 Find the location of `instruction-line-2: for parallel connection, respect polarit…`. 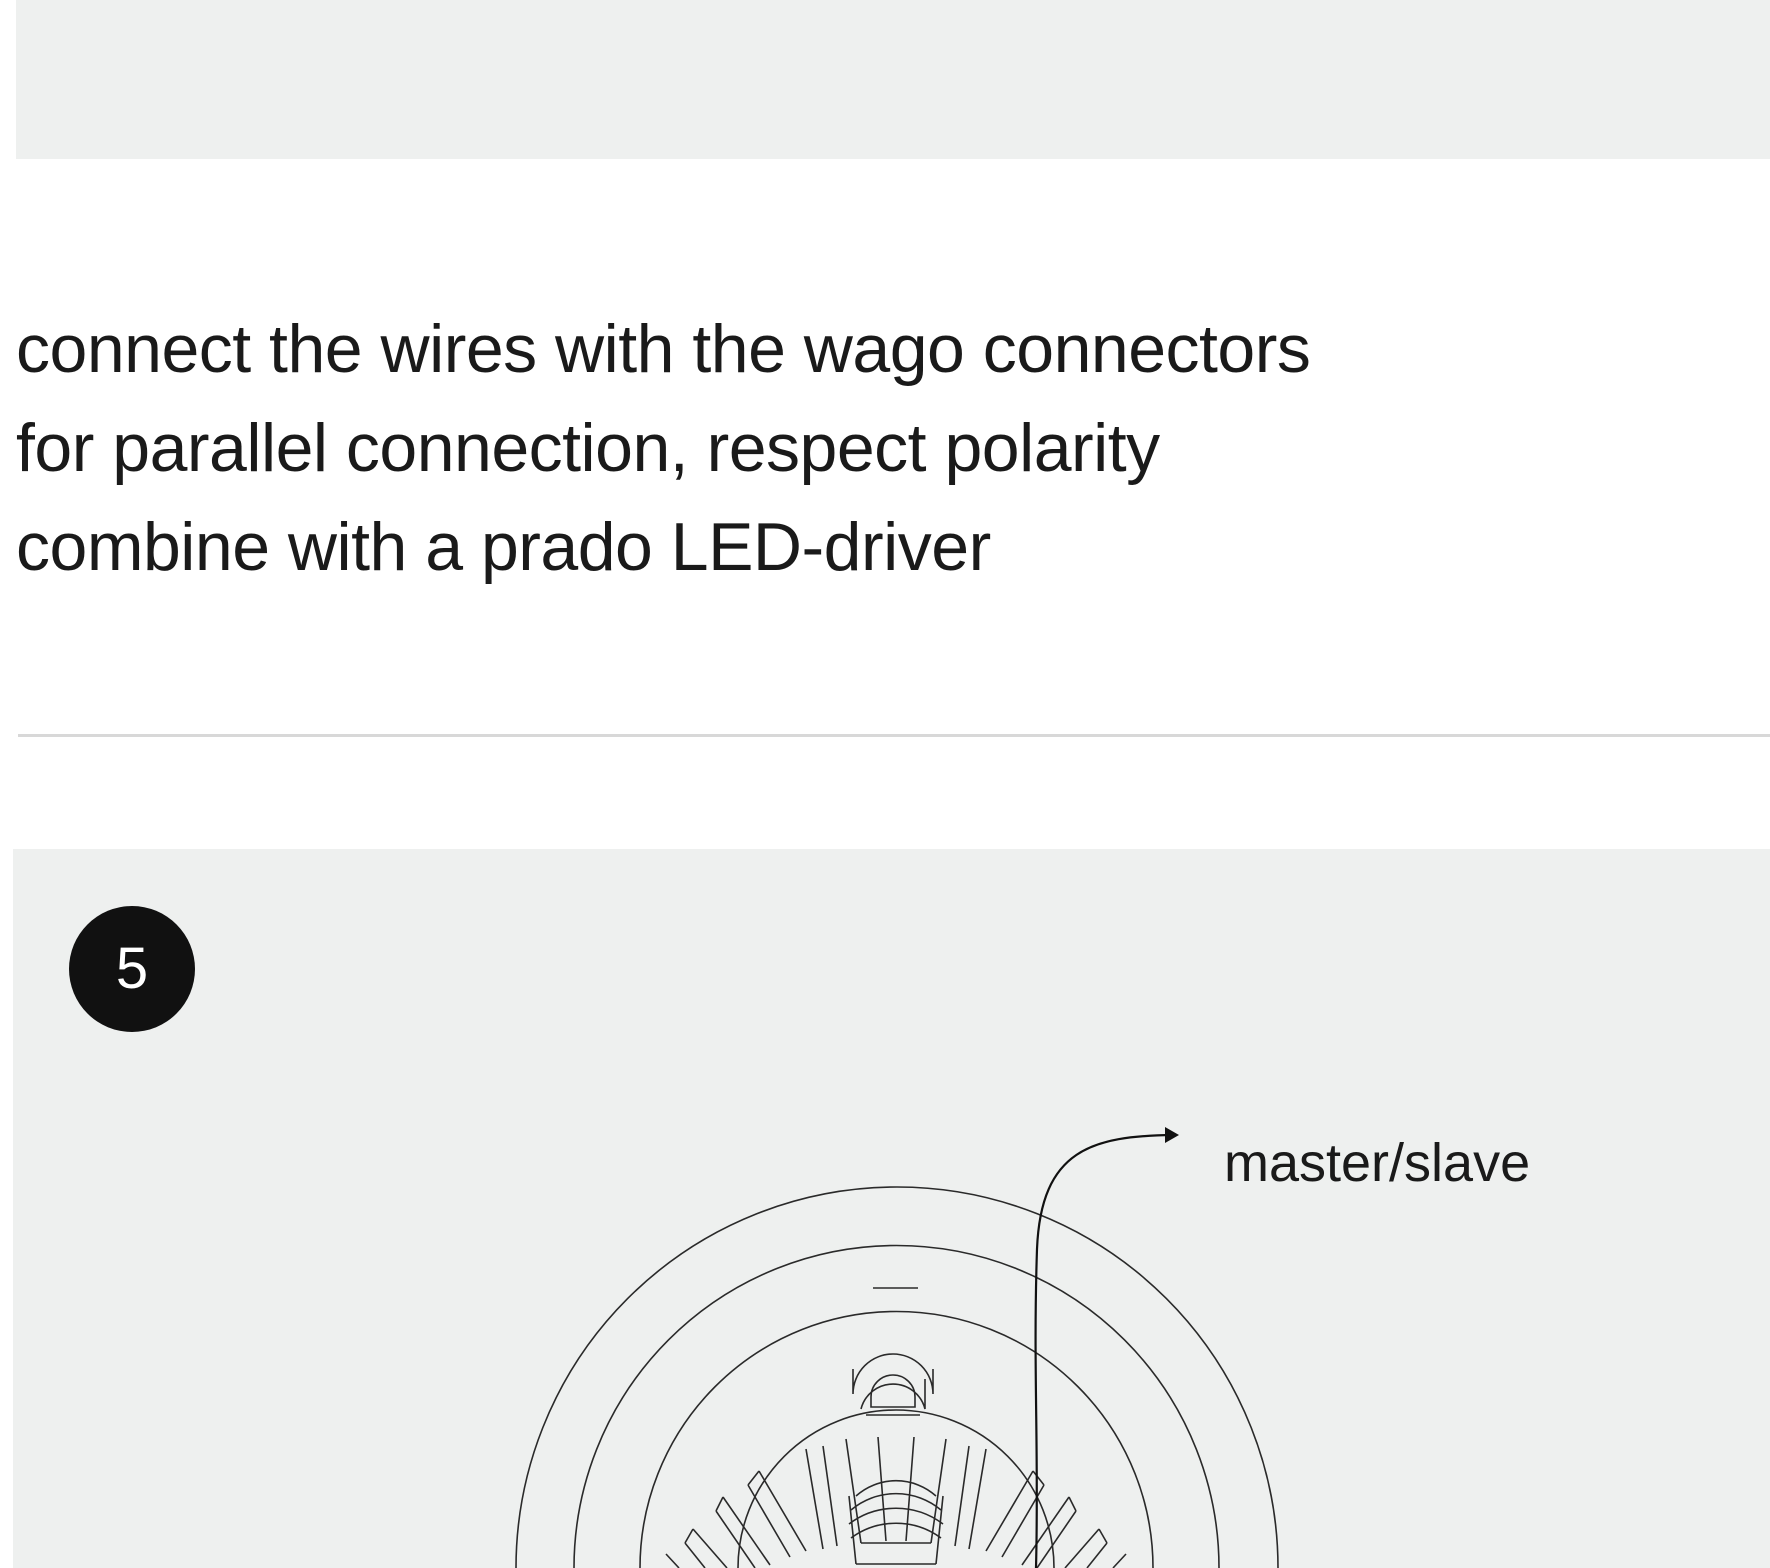

instruction-line-2: for parallel connection, respect polarit… is located at coordinates (588, 448).